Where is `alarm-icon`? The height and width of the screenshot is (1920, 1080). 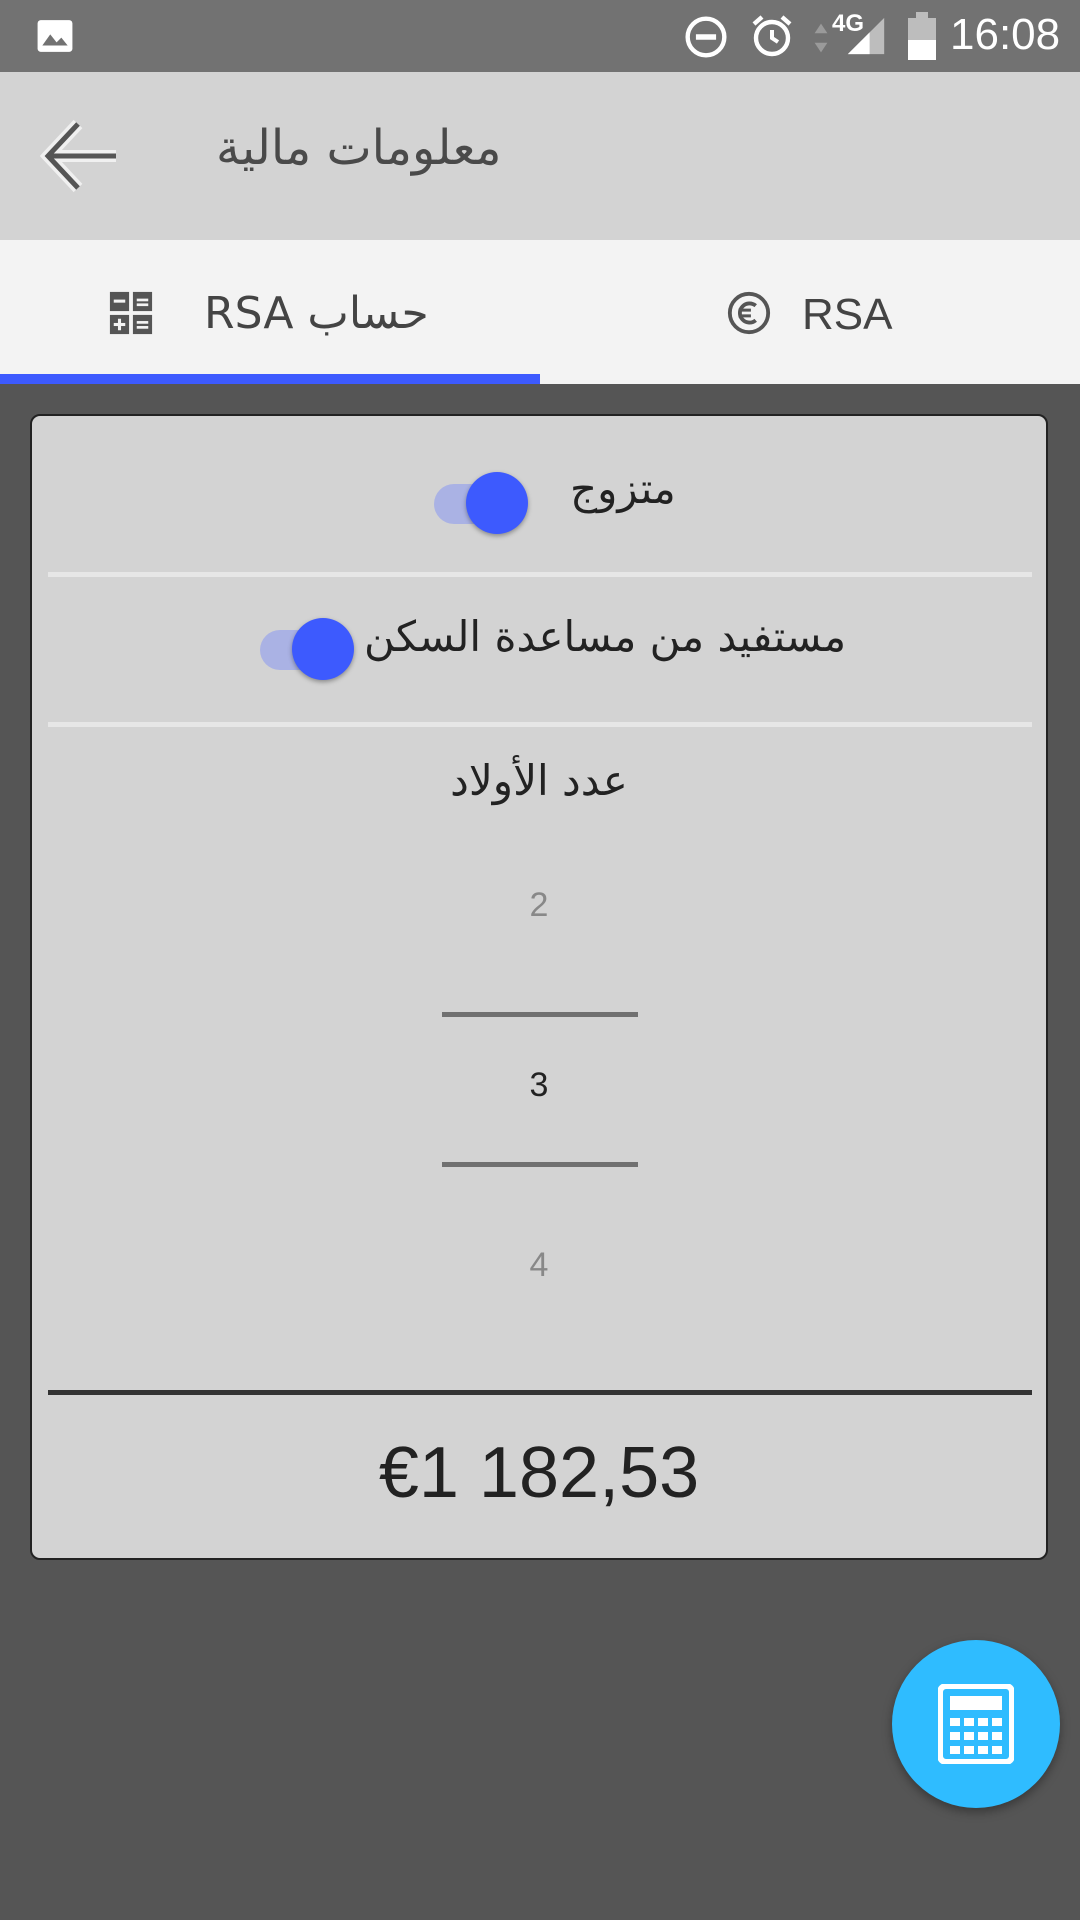
alarm-icon is located at coordinates (772, 36).